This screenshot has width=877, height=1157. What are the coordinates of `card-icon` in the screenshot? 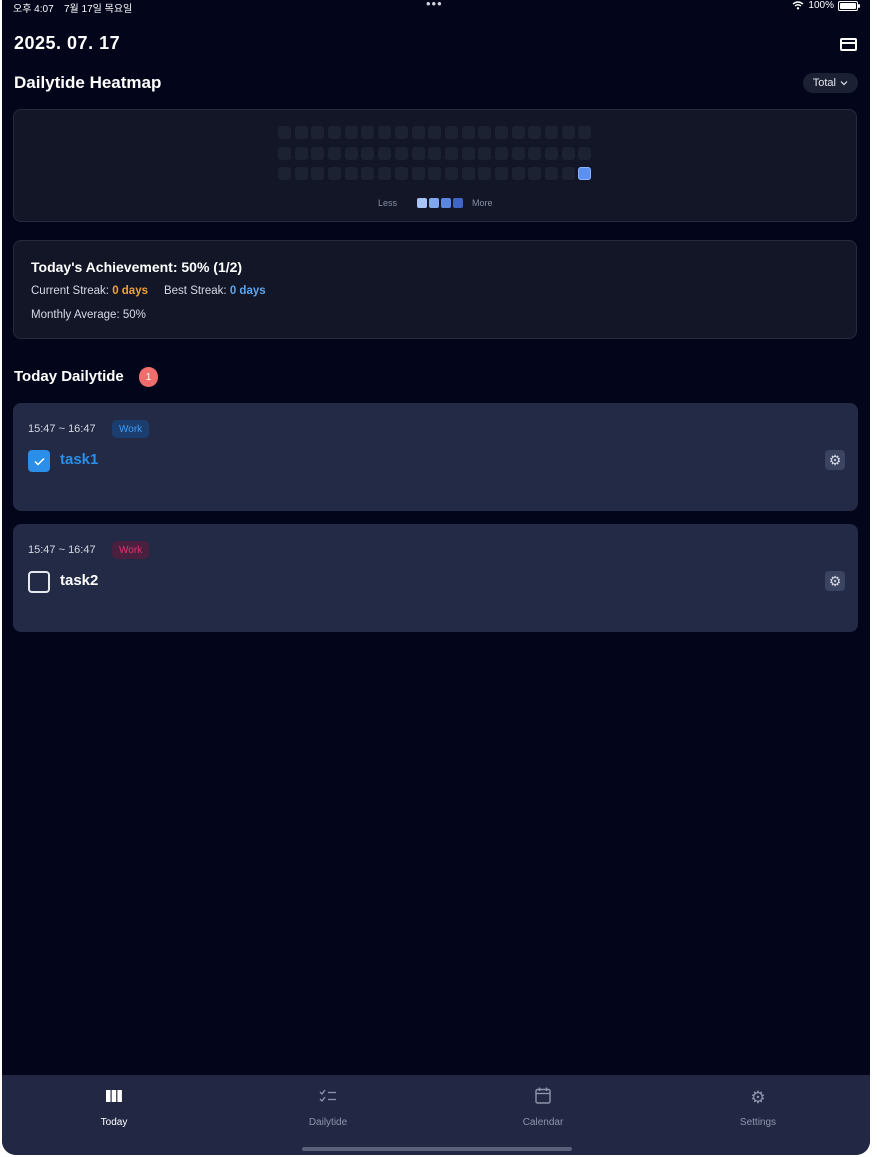 It's located at (848, 44).